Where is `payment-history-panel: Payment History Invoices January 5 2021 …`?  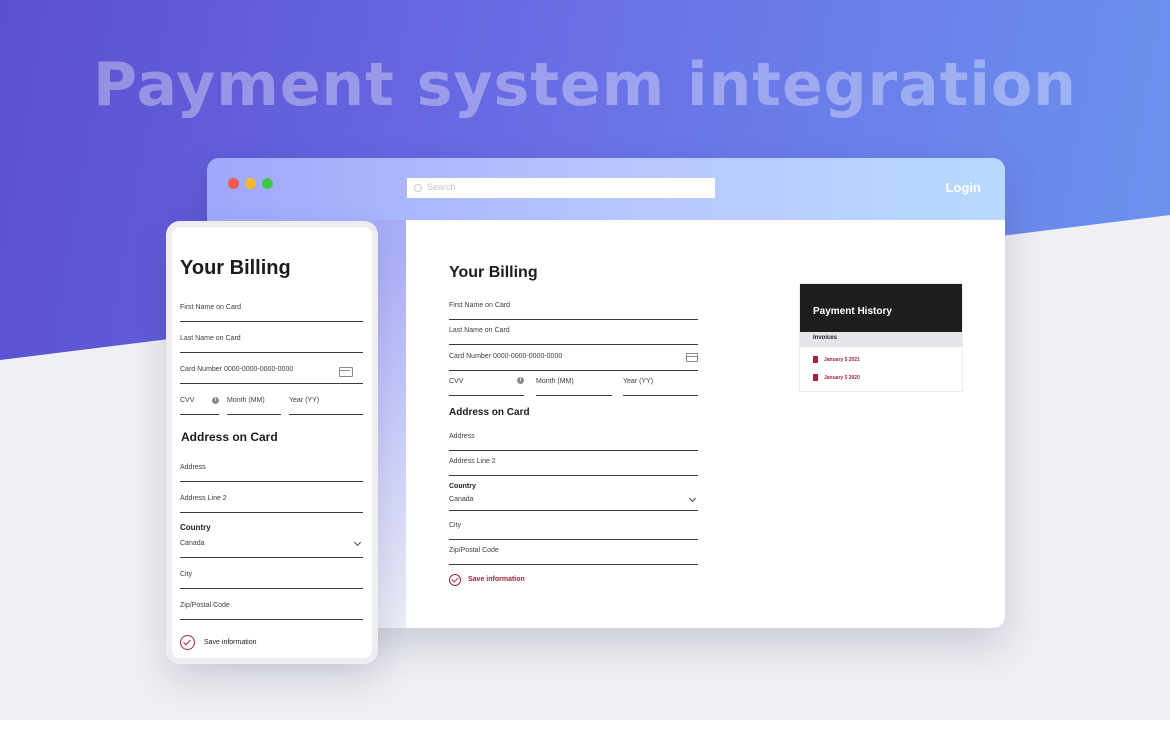 payment-history-panel: Payment History Invoices January 5 2021 … is located at coordinates (881, 337).